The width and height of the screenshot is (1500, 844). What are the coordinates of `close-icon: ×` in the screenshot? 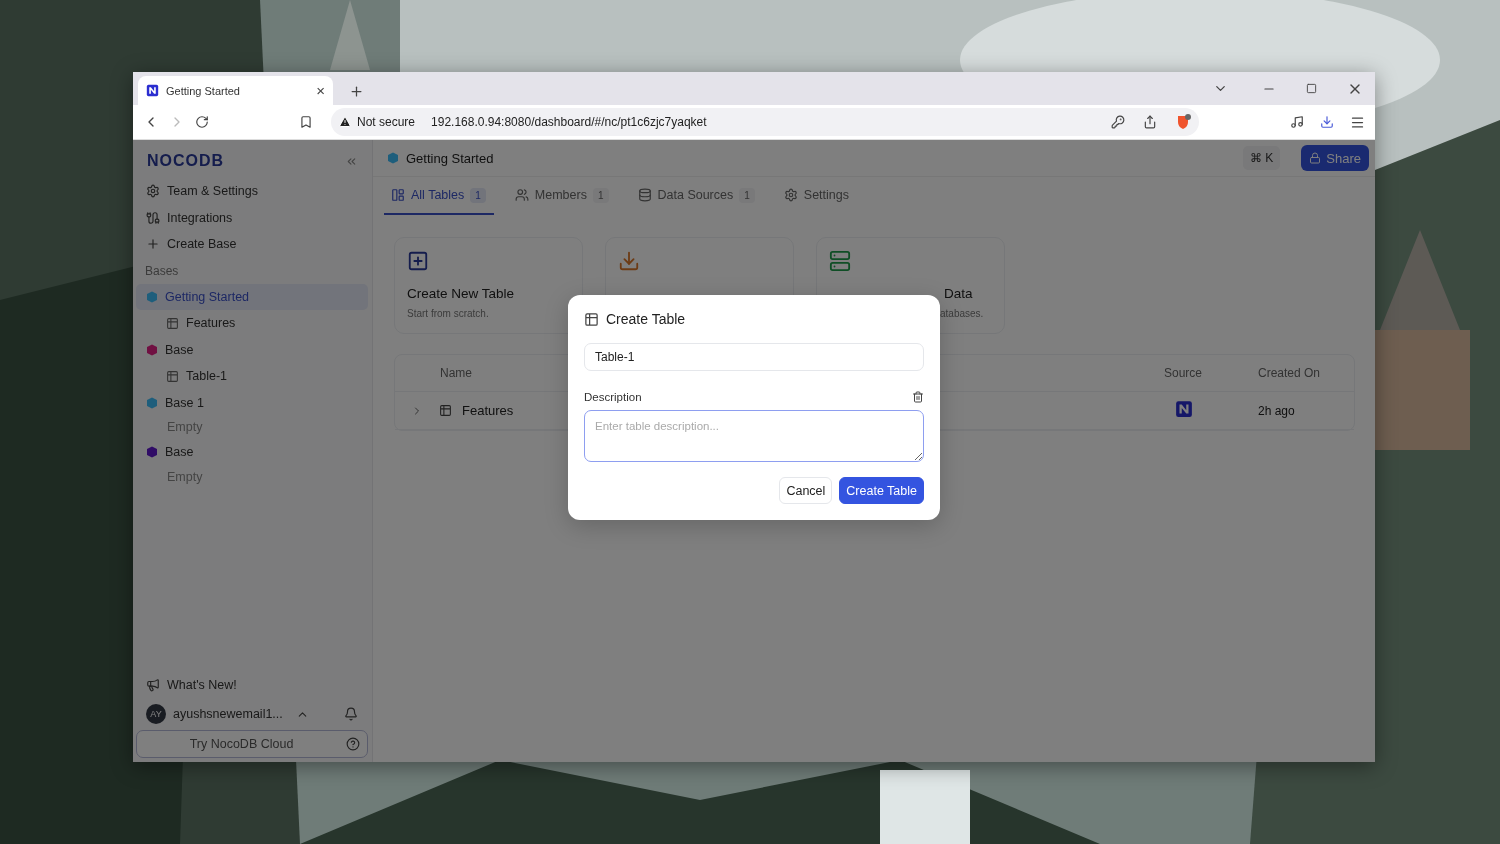 It's located at (320, 90).